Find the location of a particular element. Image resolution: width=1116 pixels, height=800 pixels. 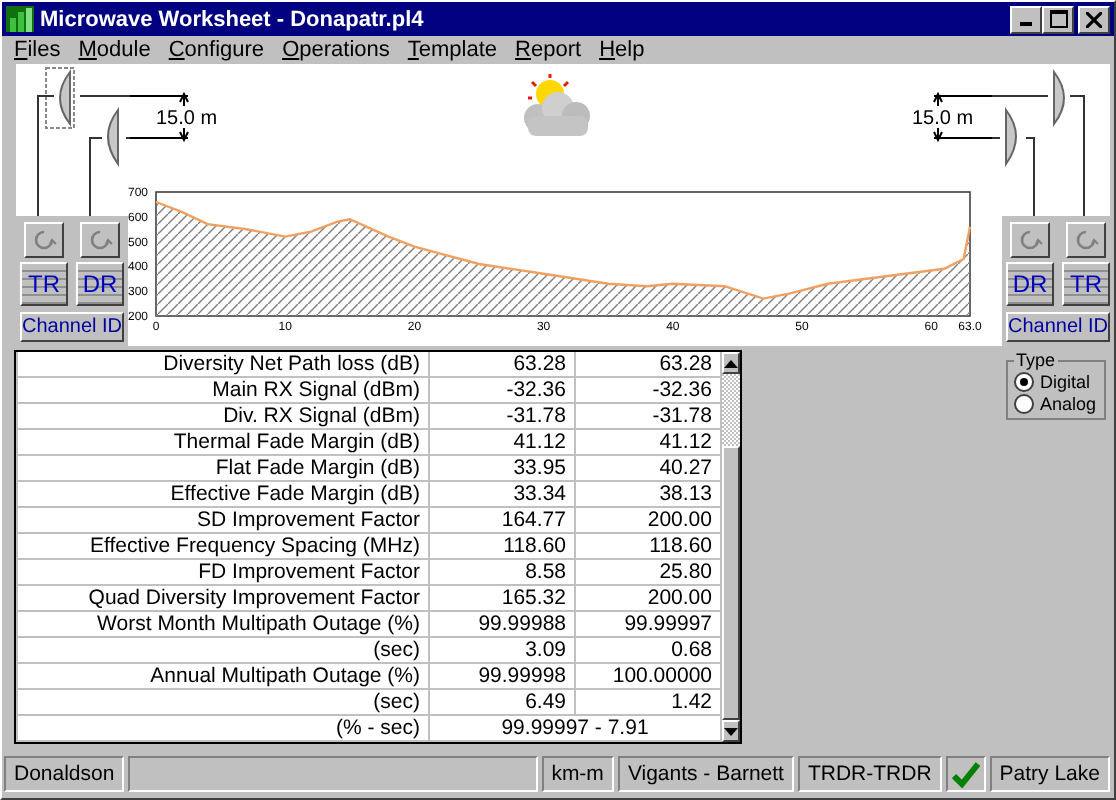

status-text: Vigants - Barnett is located at coordinates (705, 774).